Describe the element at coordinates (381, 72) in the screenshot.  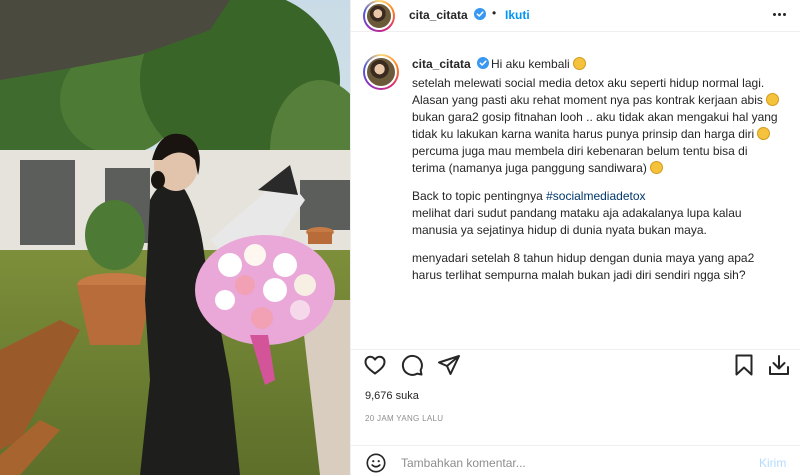
I see `caption-avatar` at that location.